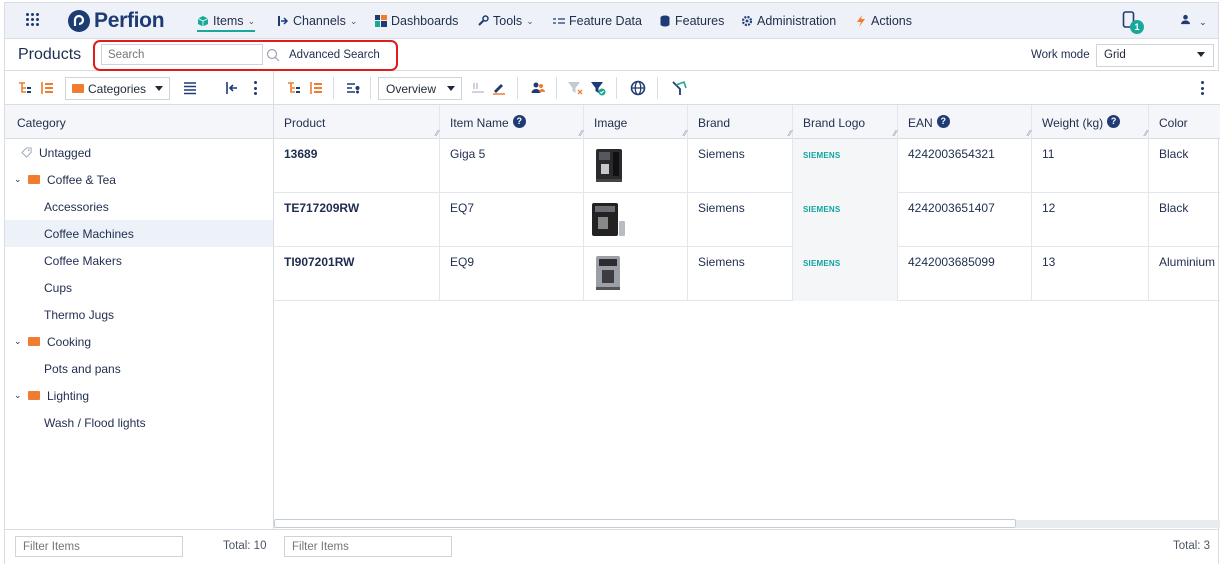  What do you see at coordinates (117, 88) in the screenshot?
I see `category-select: Categories` at bounding box center [117, 88].